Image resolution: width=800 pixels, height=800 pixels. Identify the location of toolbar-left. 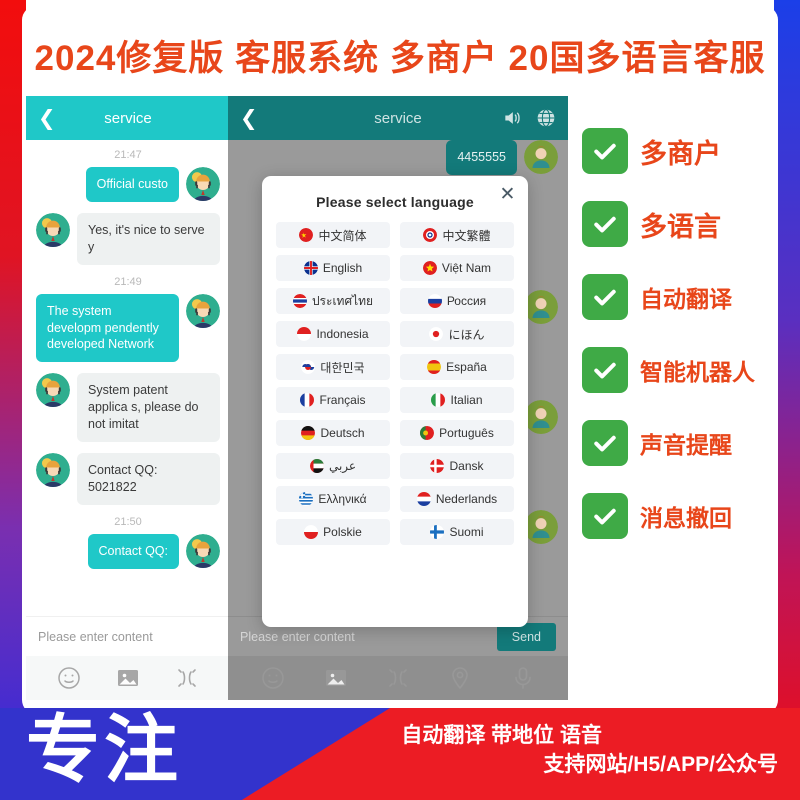
(128, 678).